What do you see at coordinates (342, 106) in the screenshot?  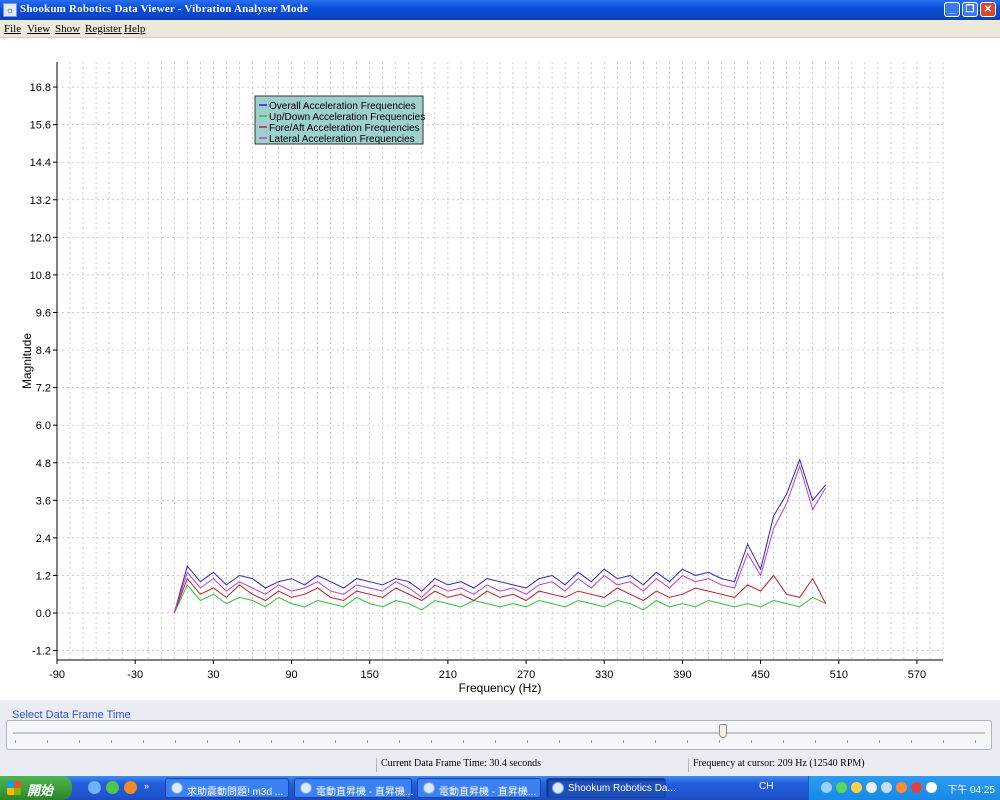 I see `legend-label: Overall Acceleration Frequencies` at bounding box center [342, 106].